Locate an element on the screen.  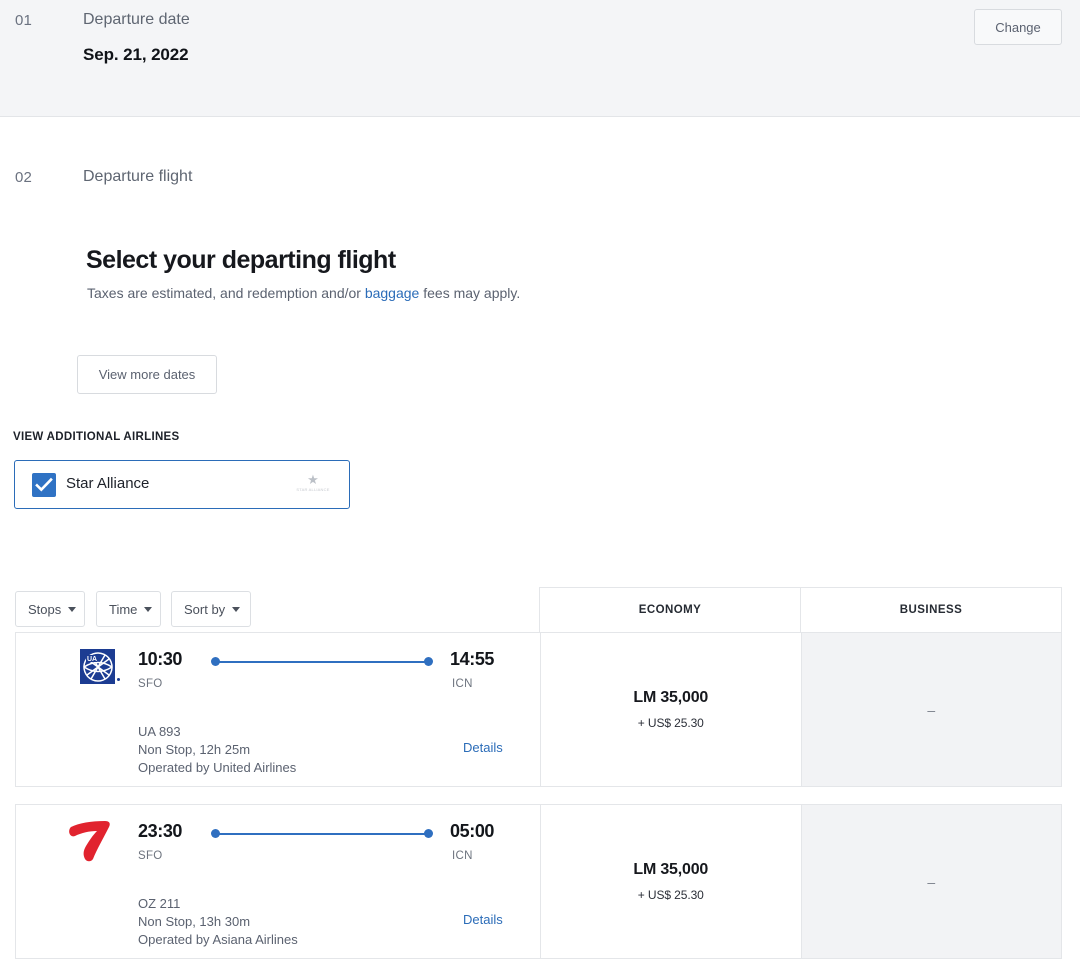
star-alliance-logo: ★ STAR ALLIANCE is located at coordinates (313, 486).